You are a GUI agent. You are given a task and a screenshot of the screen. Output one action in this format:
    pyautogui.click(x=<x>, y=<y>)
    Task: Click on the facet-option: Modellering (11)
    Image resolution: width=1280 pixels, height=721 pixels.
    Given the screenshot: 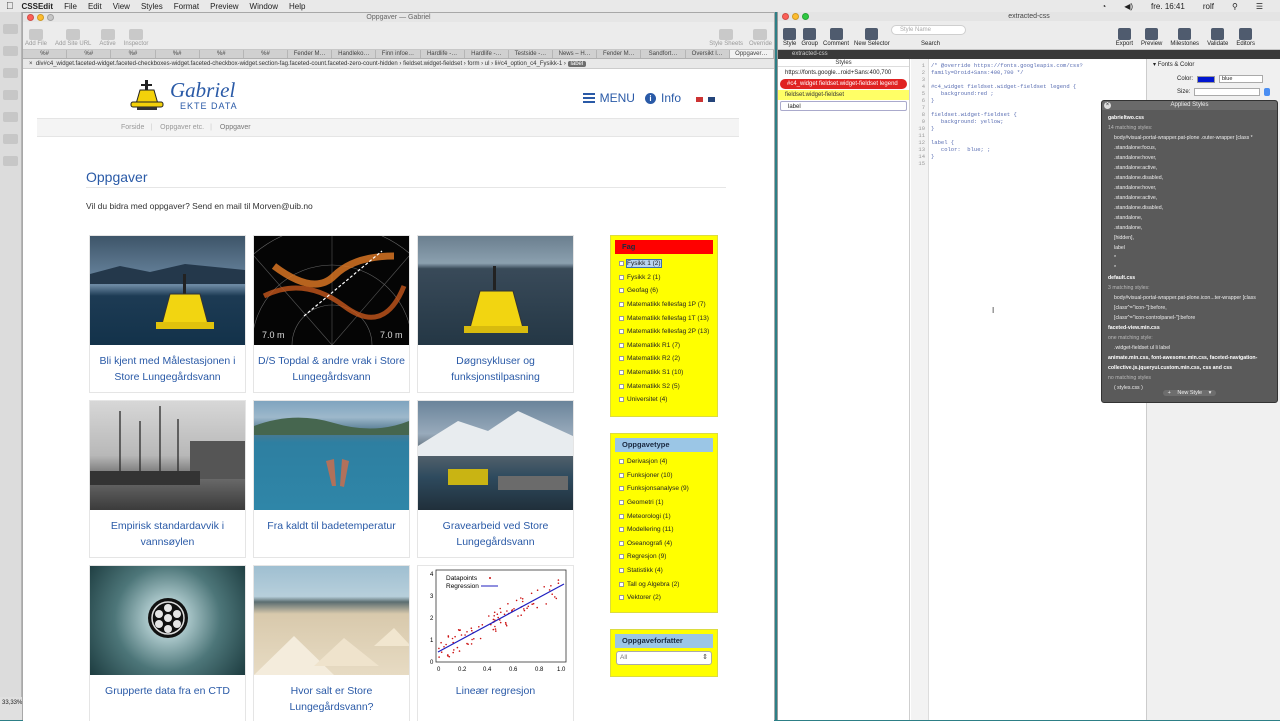 What is the action you would take?
    pyautogui.click(x=664, y=530)
    